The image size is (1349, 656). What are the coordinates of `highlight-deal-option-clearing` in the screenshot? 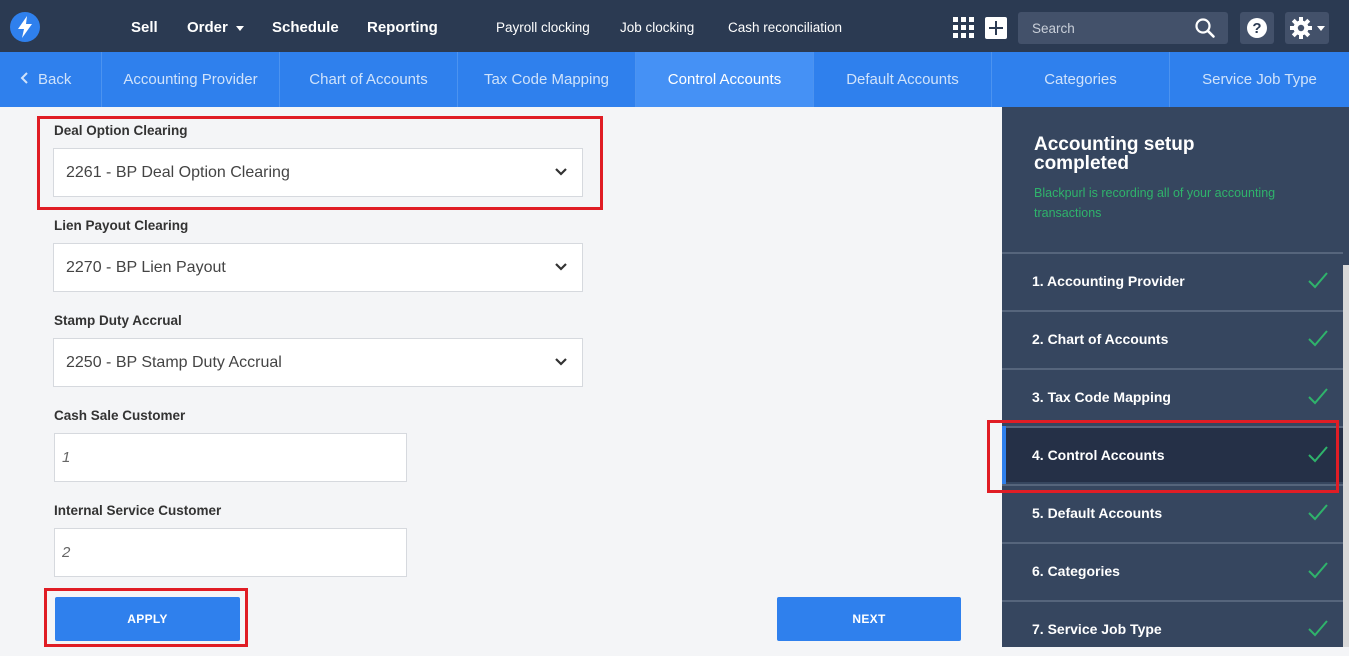 It's located at (320, 163).